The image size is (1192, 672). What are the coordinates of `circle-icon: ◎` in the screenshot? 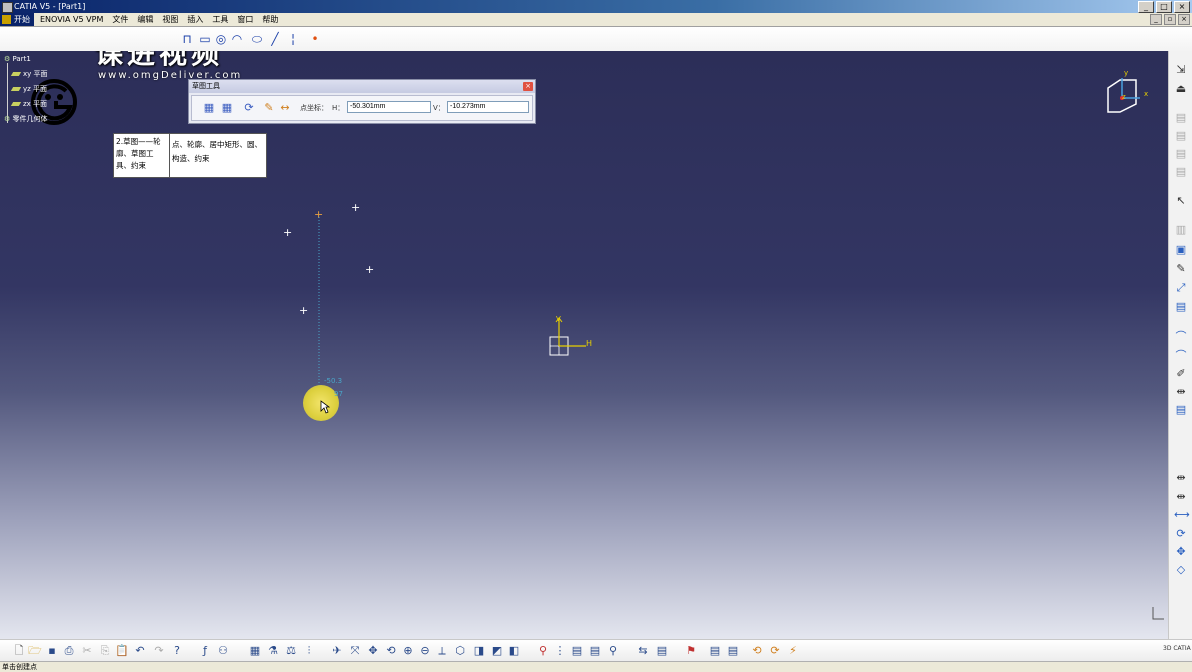 It's located at (221, 39).